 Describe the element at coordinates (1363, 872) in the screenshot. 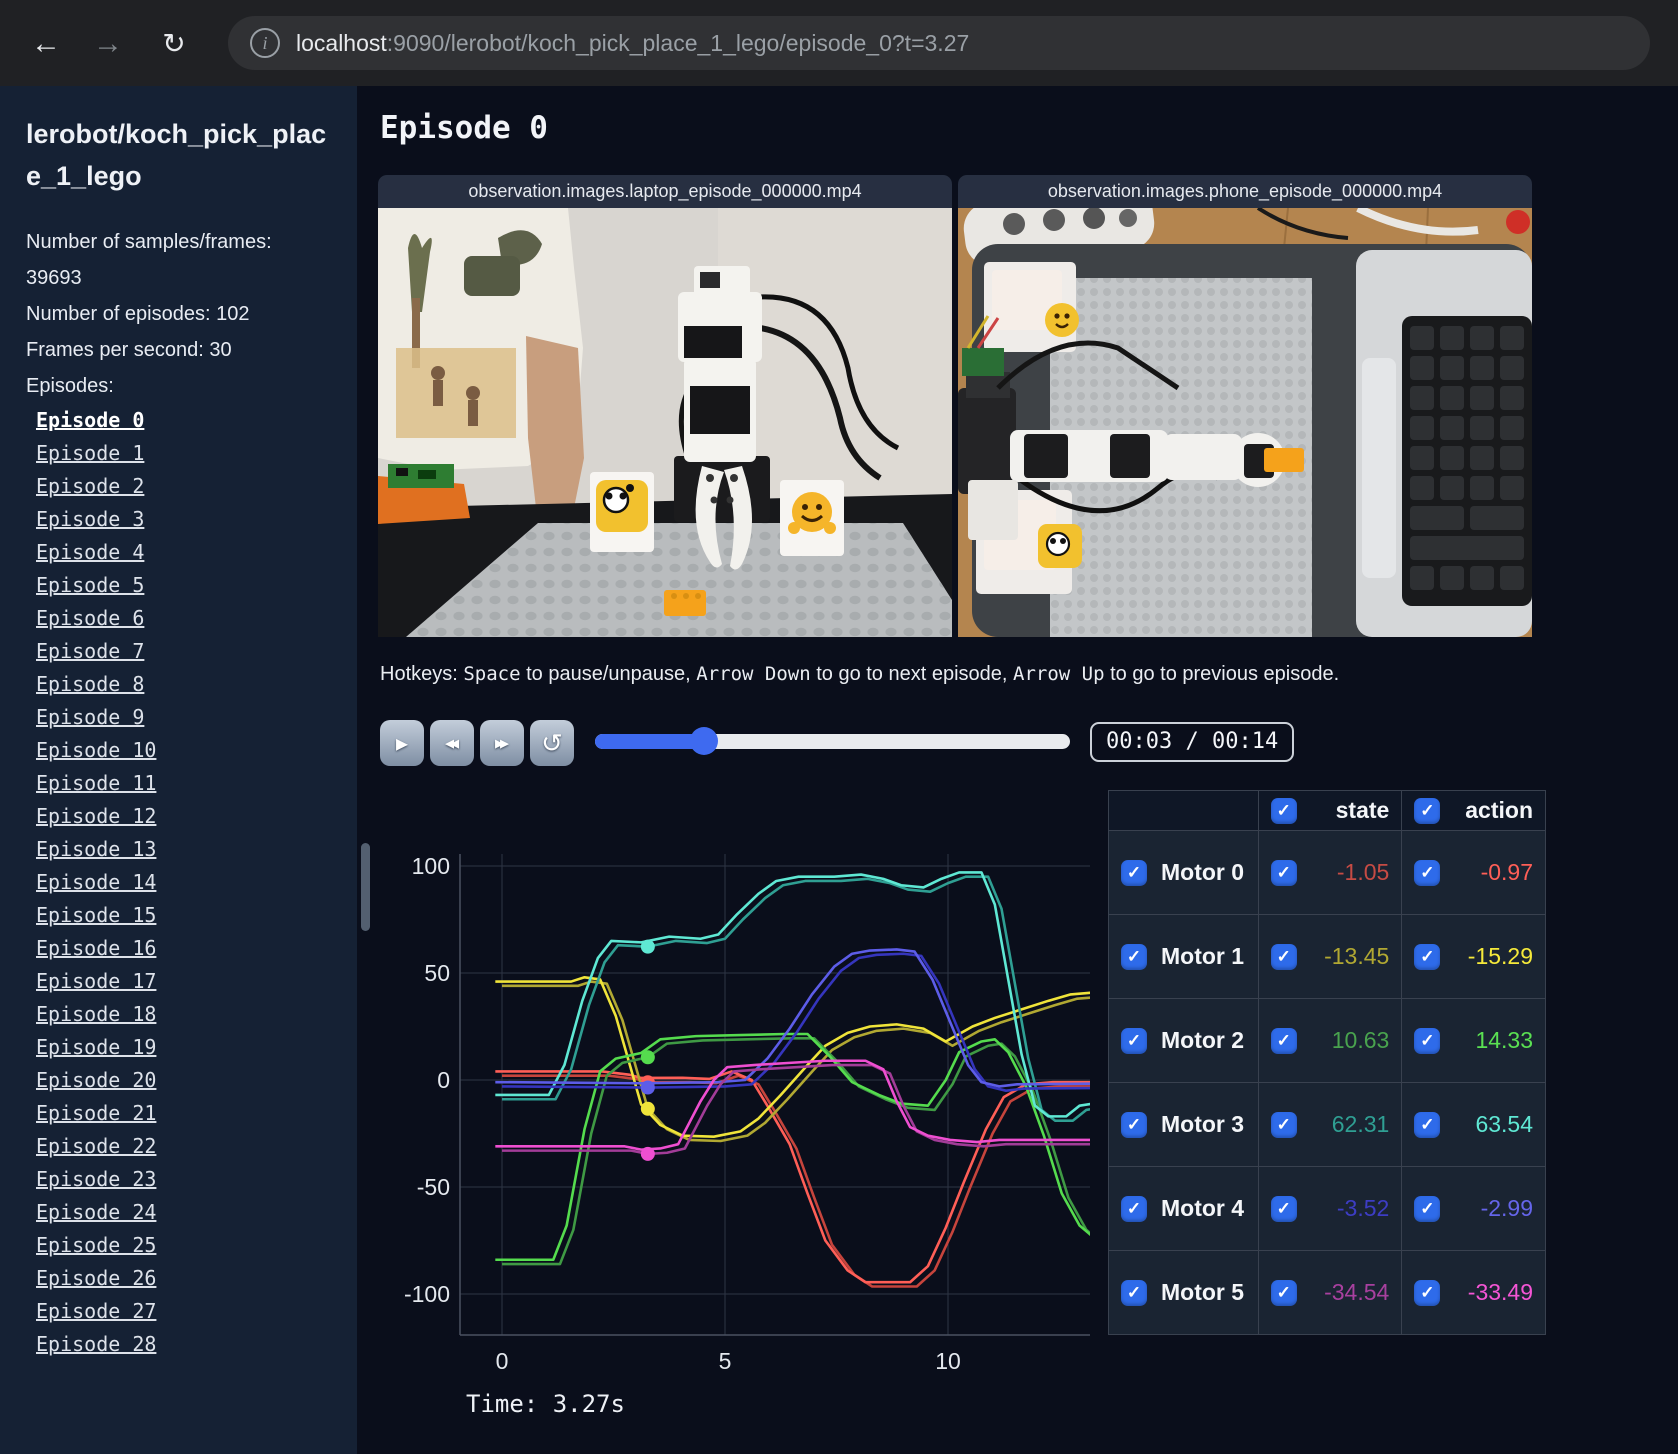

I see `motor-state-value: -1.05` at that location.